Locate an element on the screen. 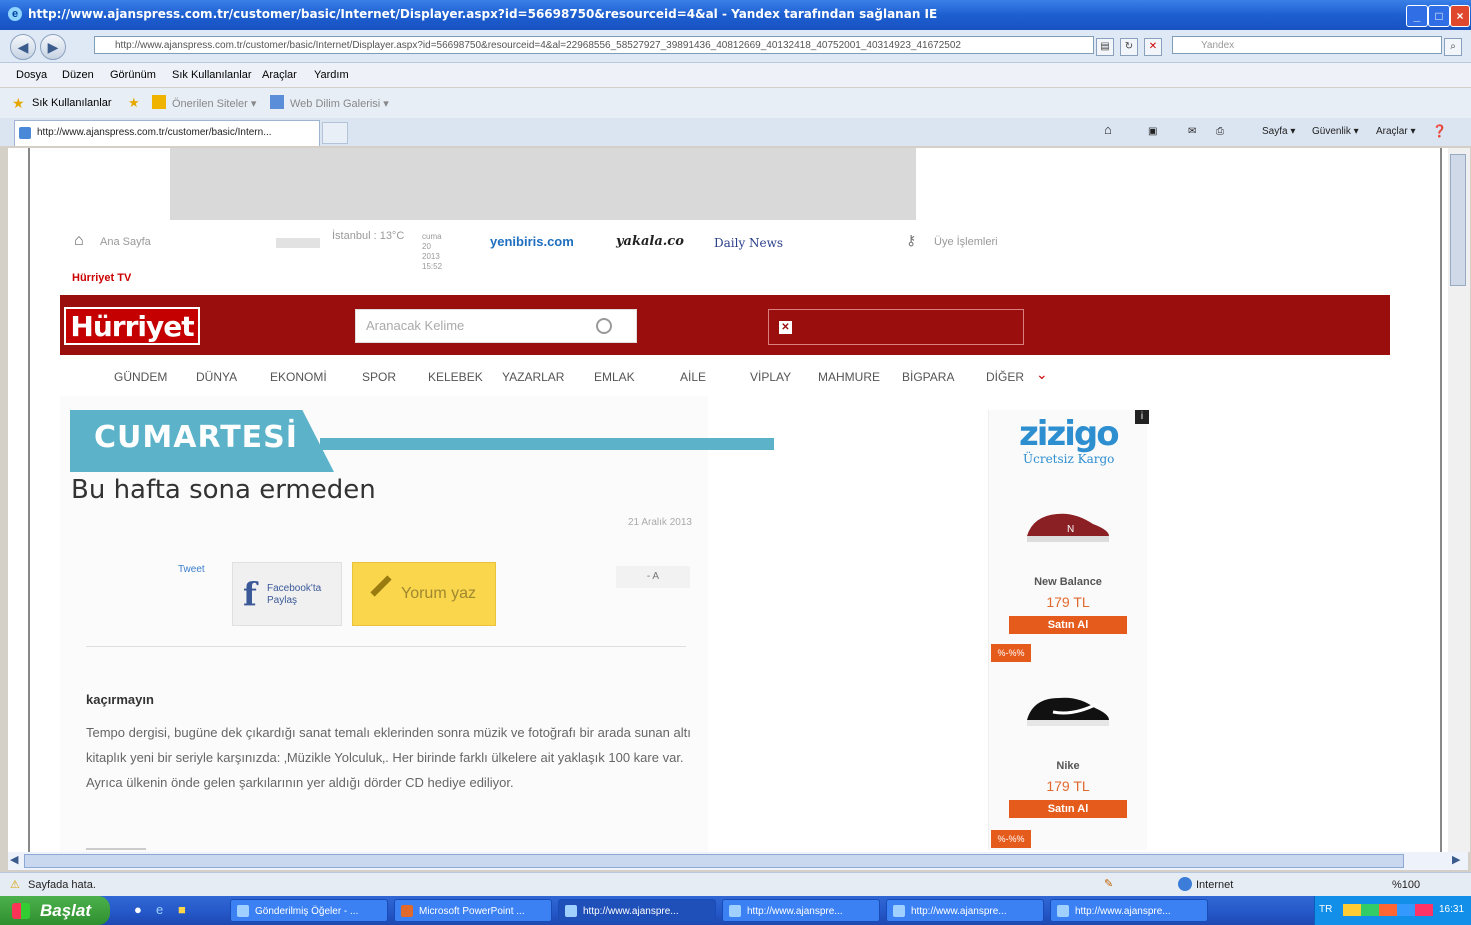 Image resolution: width=1471 pixels, height=925 pixels. comment-button: Yorum yaz is located at coordinates (424, 594).